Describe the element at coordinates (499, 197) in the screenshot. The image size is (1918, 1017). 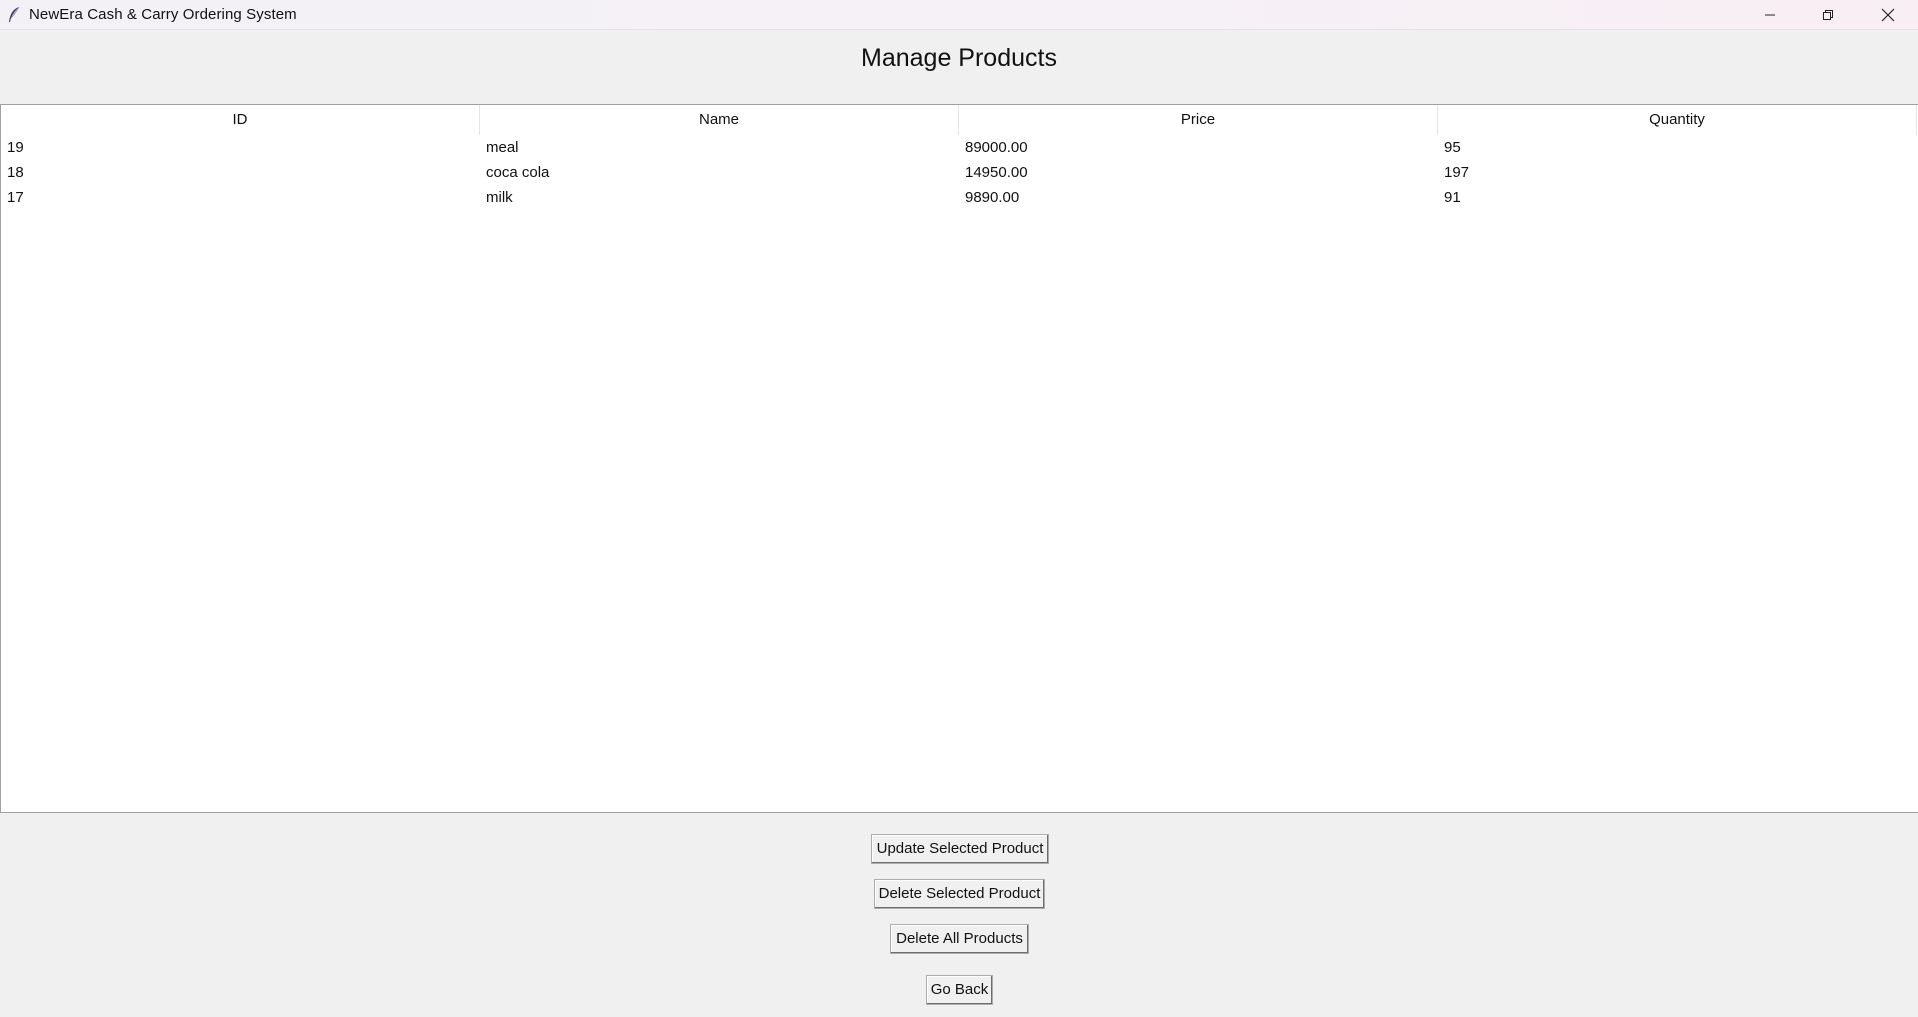
I see `cell-name: milk` at that location.